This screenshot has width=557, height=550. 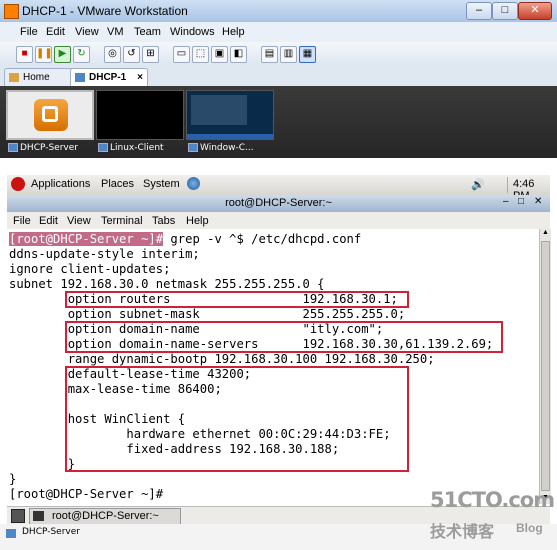 What do you see at coordinates (278, 76) in the screenshot?
I see `vmware-tab-bar: Home × DHCP-1 ×` at bounding box center [278, 76].